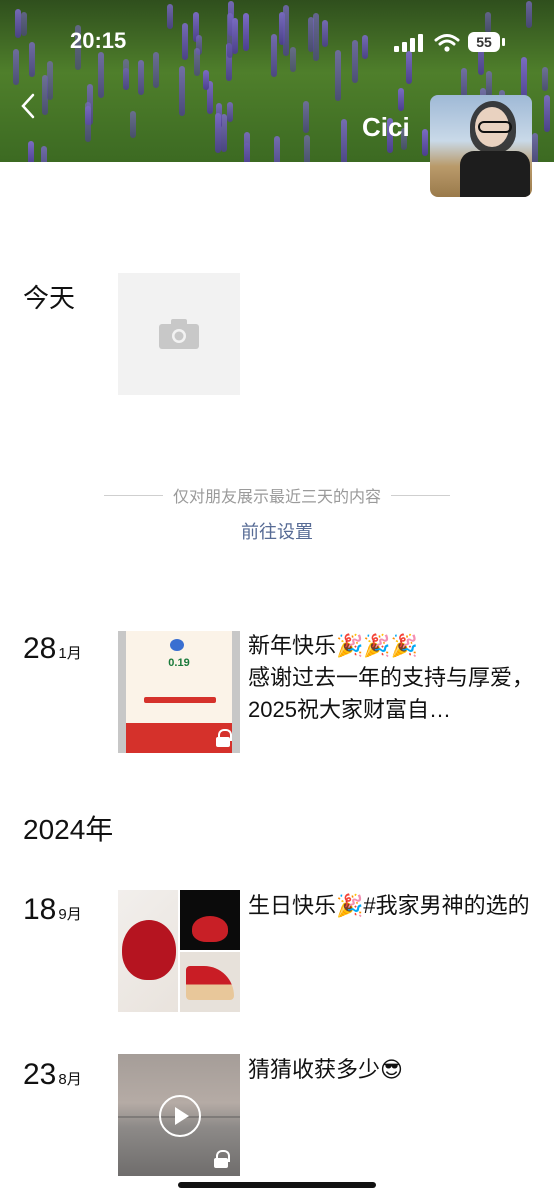 The width and height of the screenshot is (554, 1200). I want to click on post-thumbnail-collage, so click(179, 951).